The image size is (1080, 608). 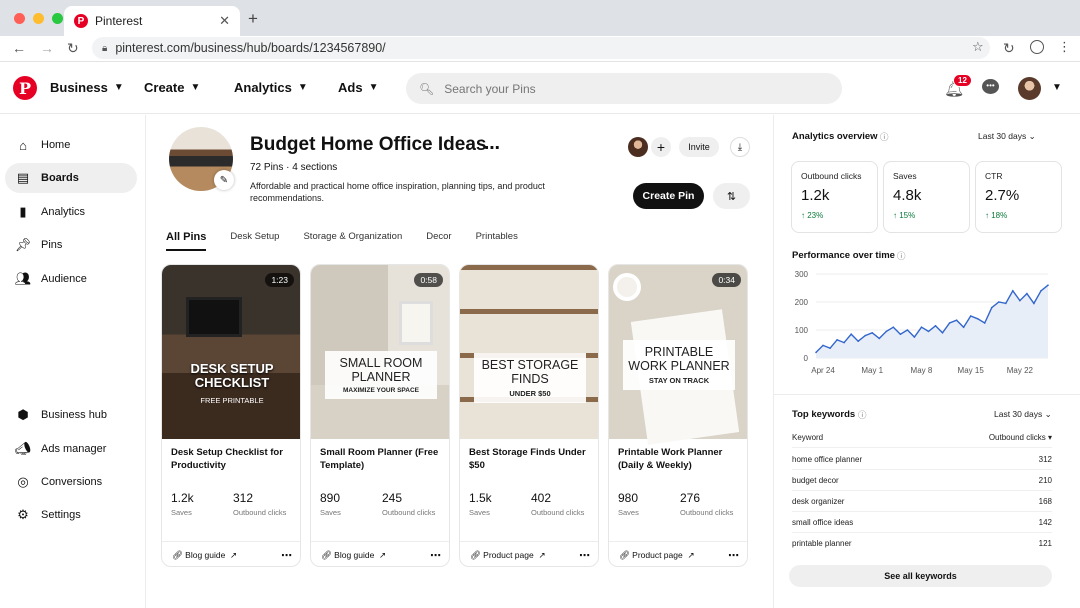 I want to click on sidebar-item-label: Business hub, so click(x=74, y=415).